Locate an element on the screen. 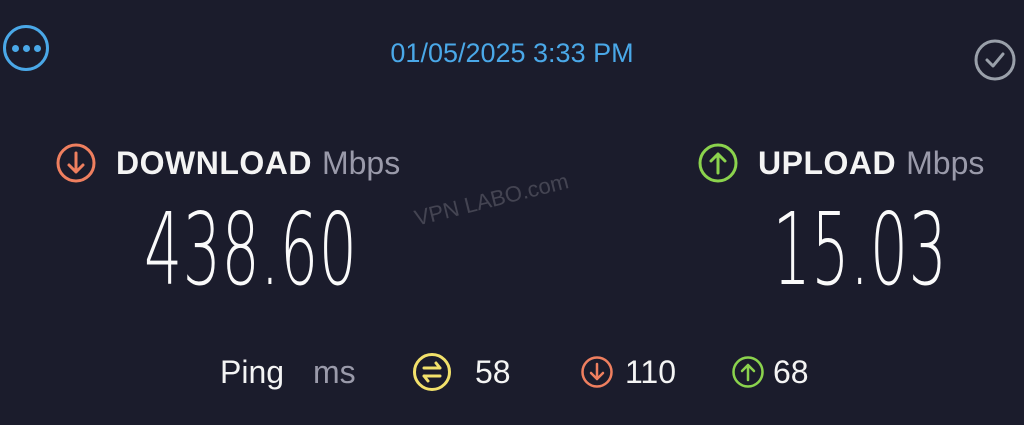 This screenshot has height=425, width=1024. download-label: DOWNLOAD is located at coordinates (214, 162).